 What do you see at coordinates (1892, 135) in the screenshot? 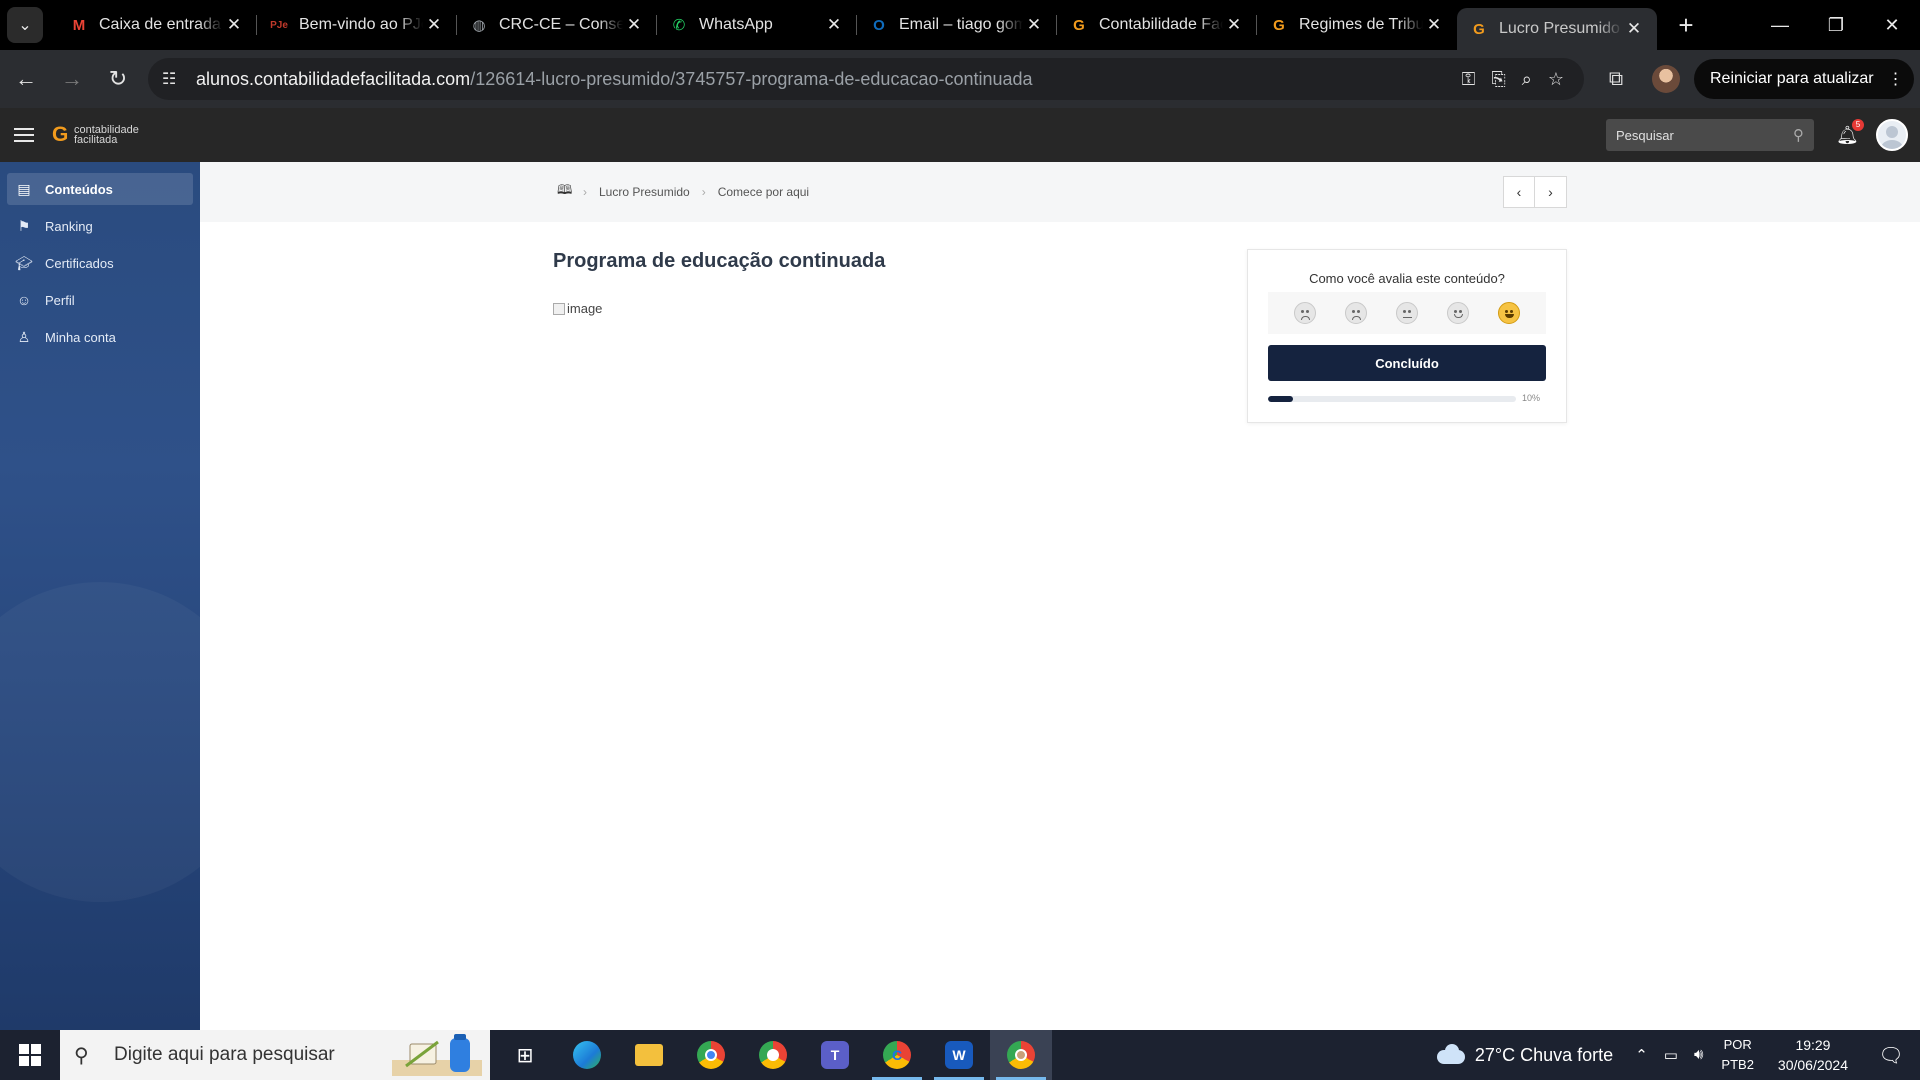
I see `user-avatar` at bounding box center [1892, 135].